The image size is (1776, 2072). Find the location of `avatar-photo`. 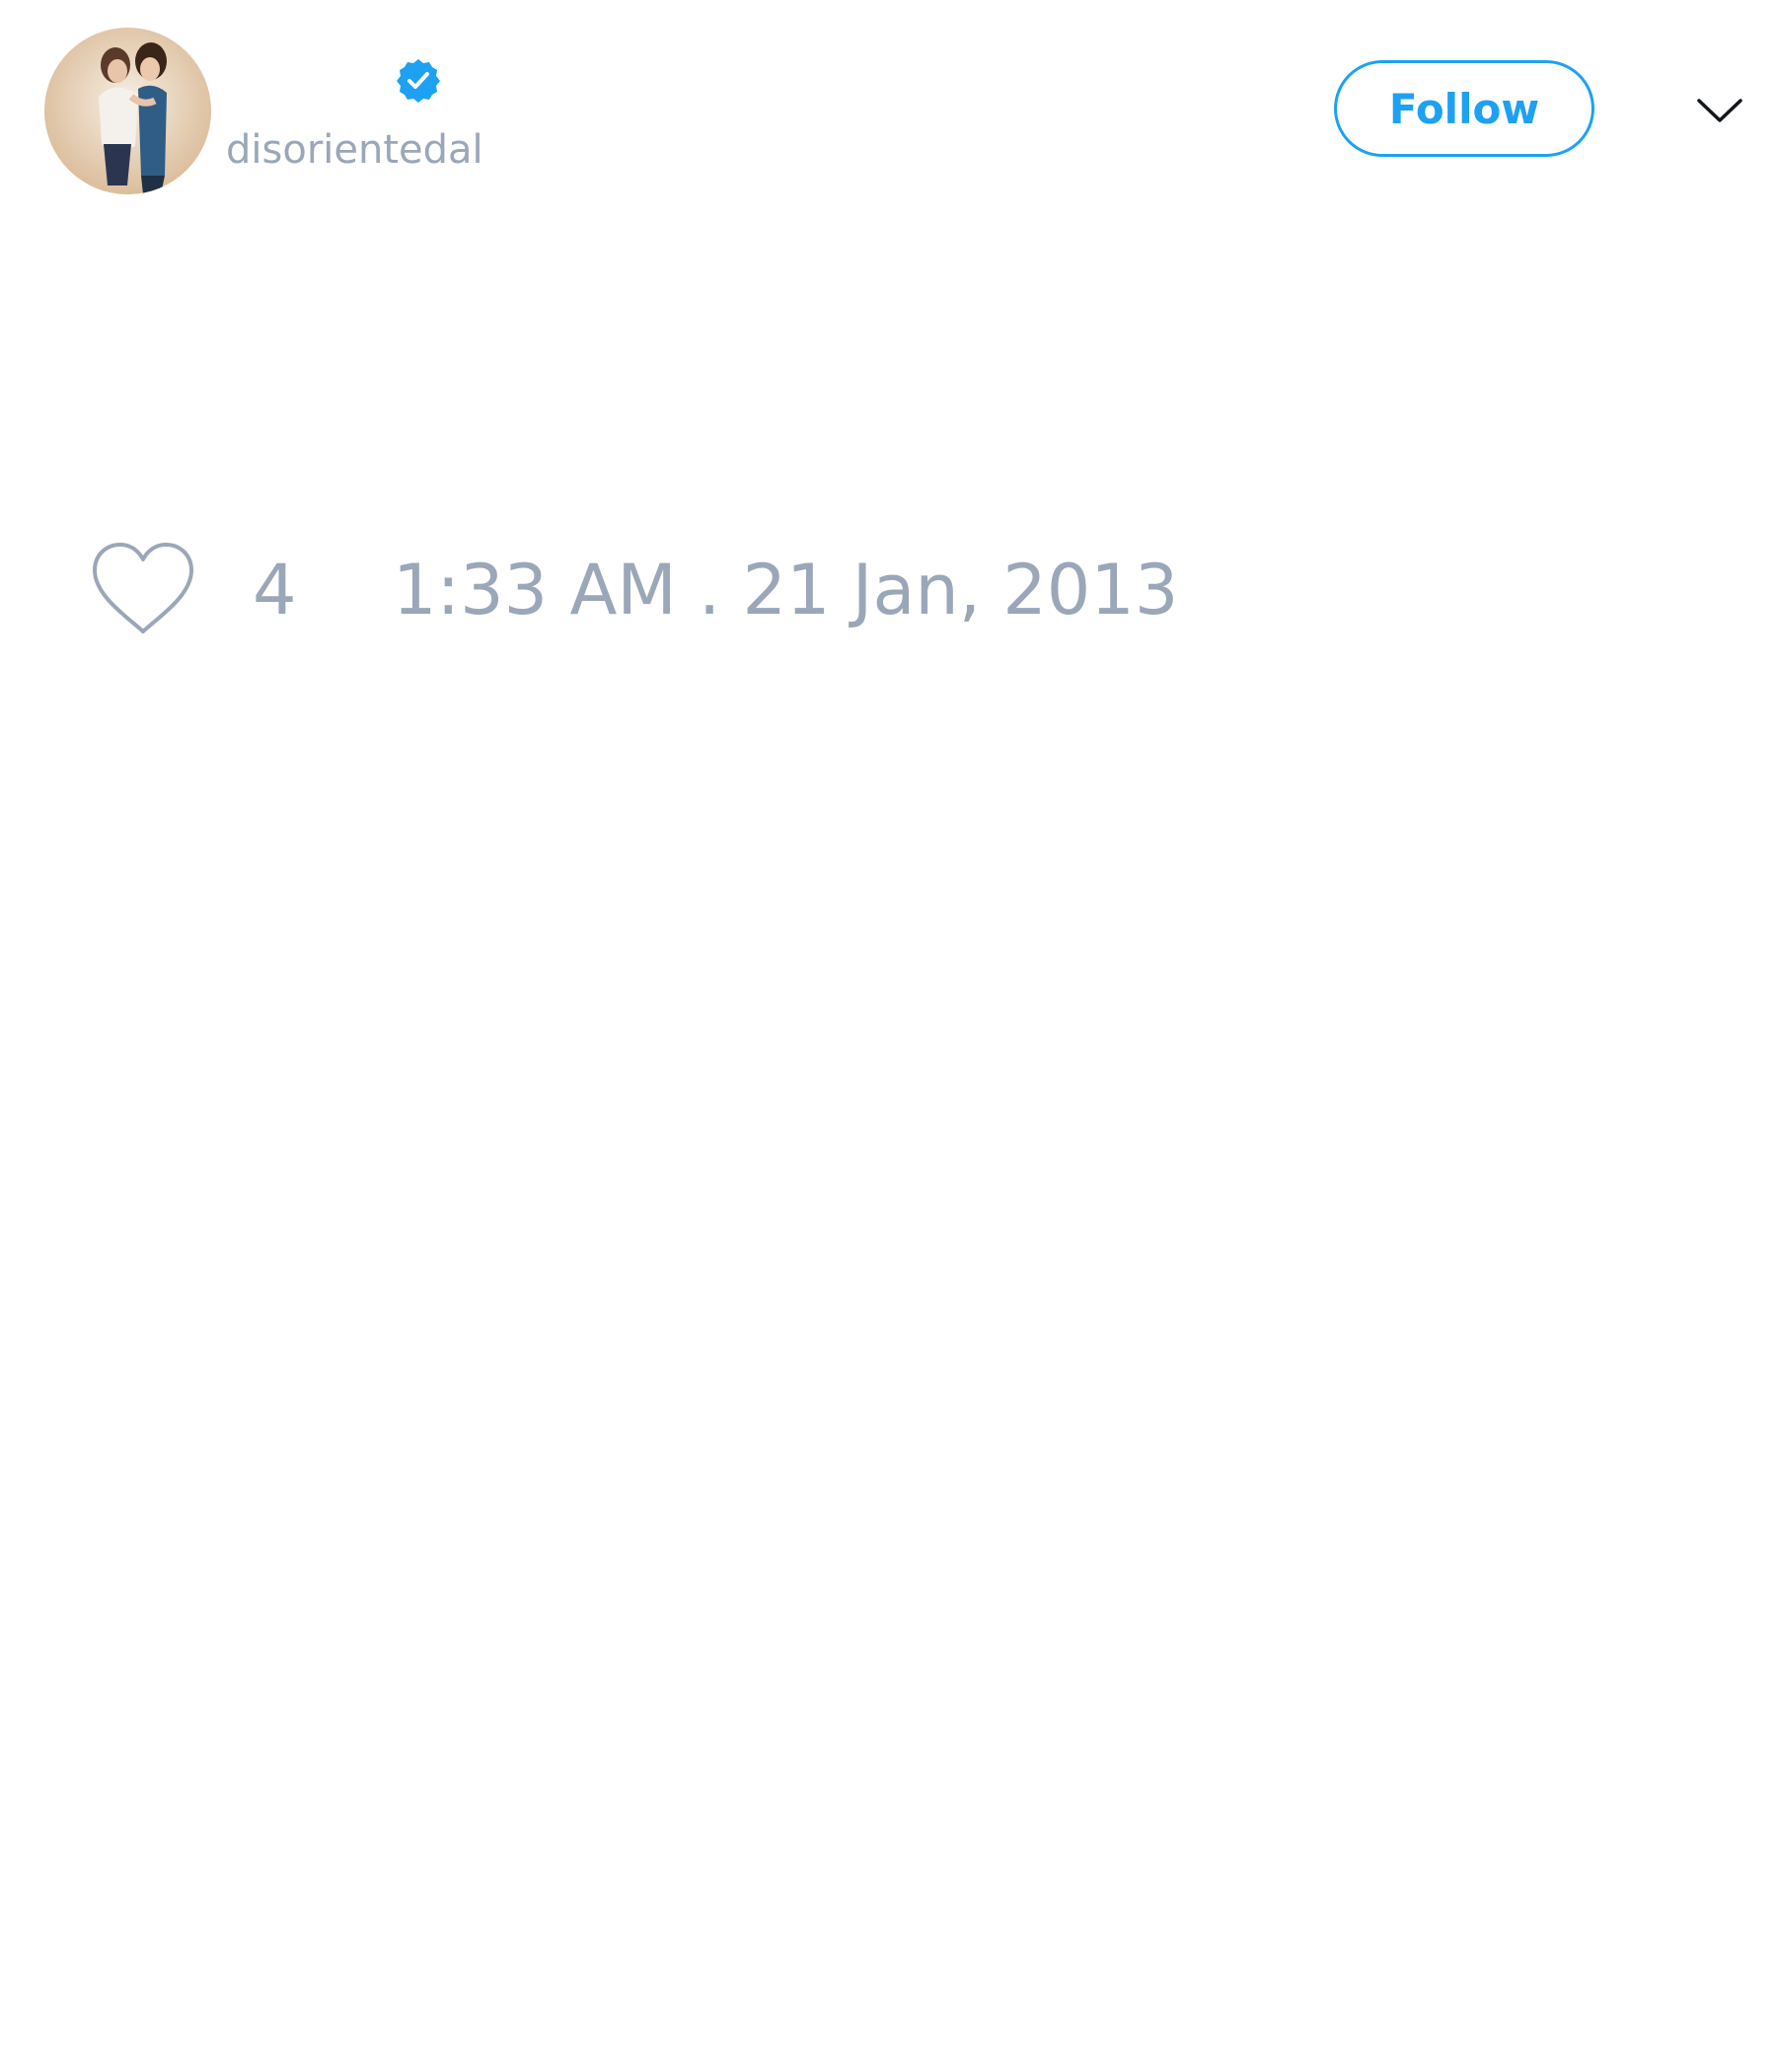

avatar-photo is located at coordinates (128, 111).